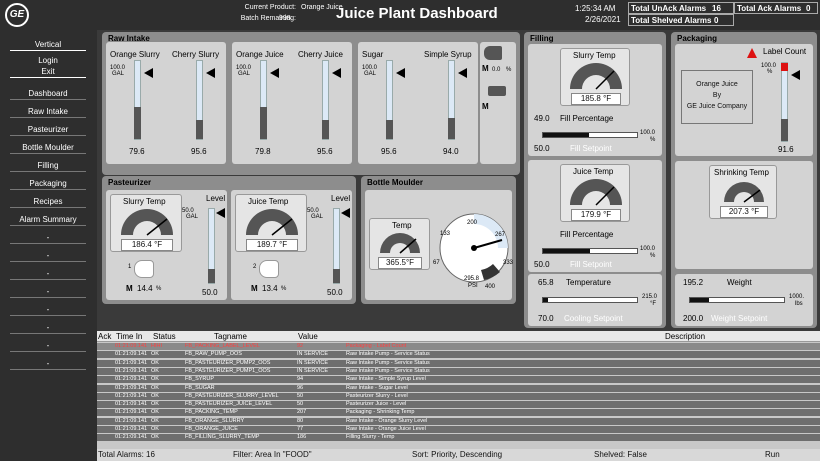 Image resolution: width=820 pixels, height=461 pixels. Describe the element at coordinates (370, 74) in the screenshot. I see `raw-tank-unit: GAL` at that location.